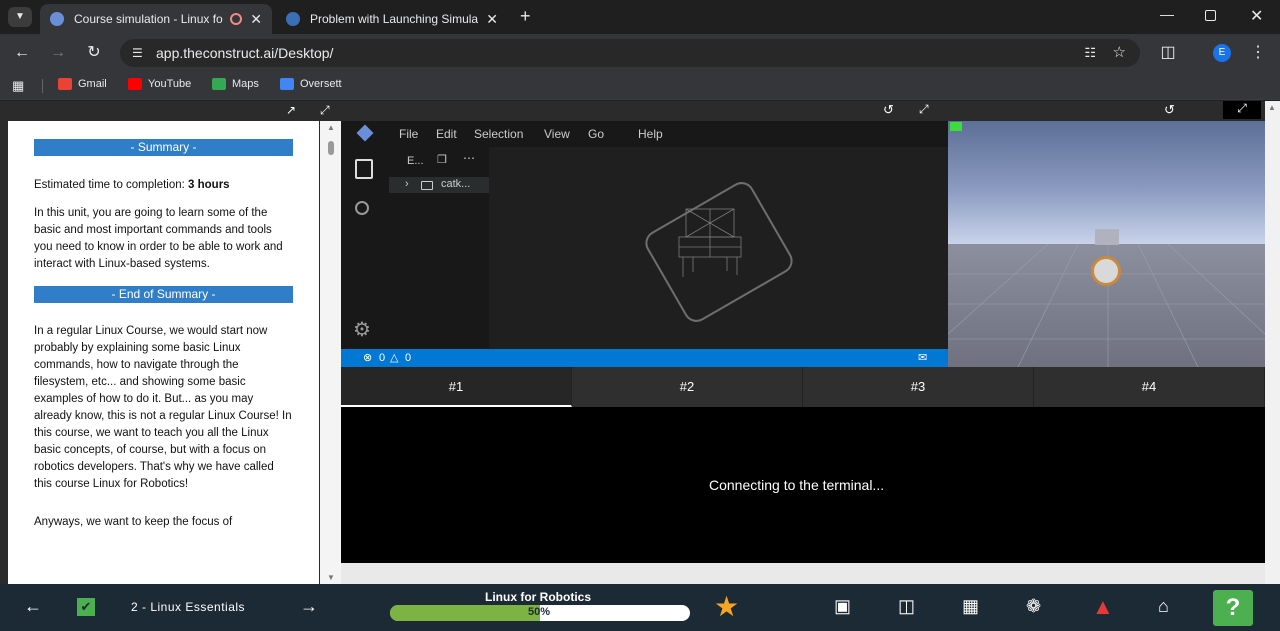 The width and height of the screenshot is (1280, 631). Describe the element at coordinates (1169, 110) in the screenshot. I see `reload-sim-icon: ↺` at that location.